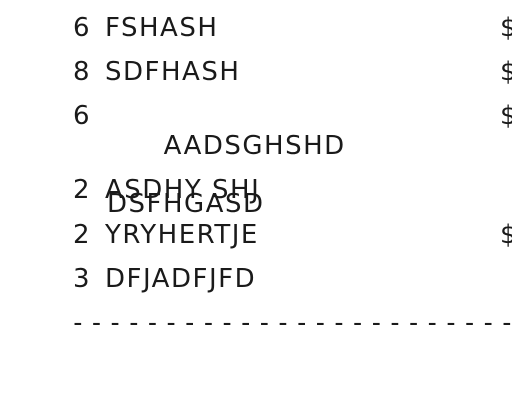 The height and width of the screenshot is (400, 512). I want to click on item-description: YRYHERTJE, so click(182, 235).